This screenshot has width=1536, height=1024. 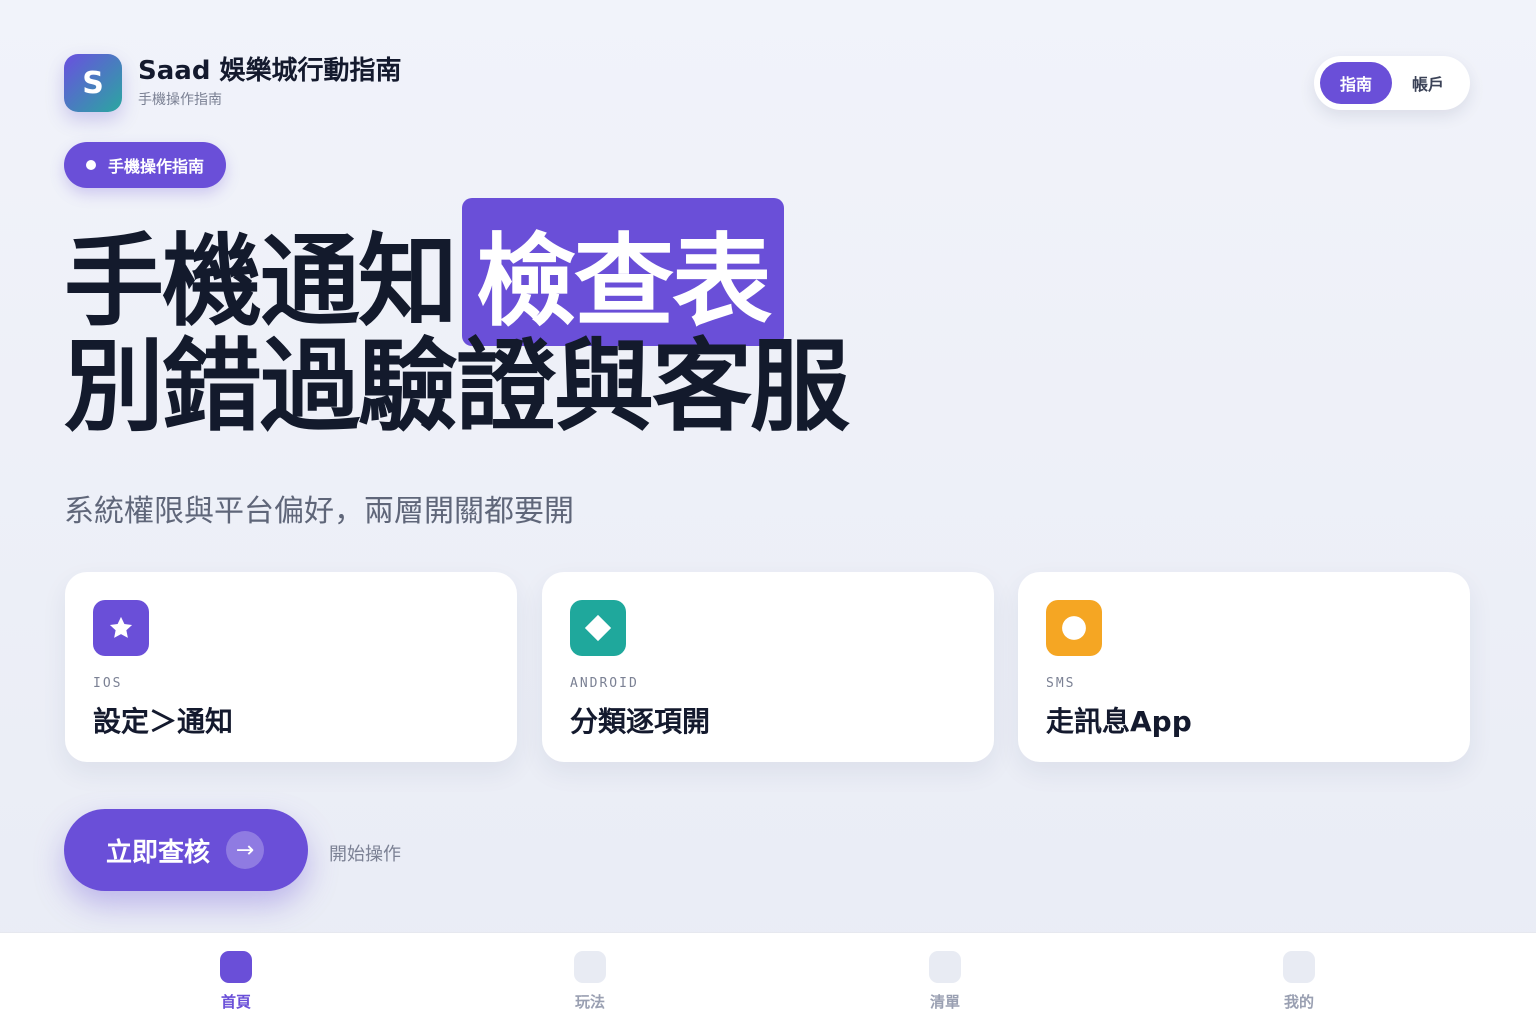 What do you see at coordinates (108, 683) in the screenshot?
I see `card-tag: IOS` at bounding box center [108, 683].